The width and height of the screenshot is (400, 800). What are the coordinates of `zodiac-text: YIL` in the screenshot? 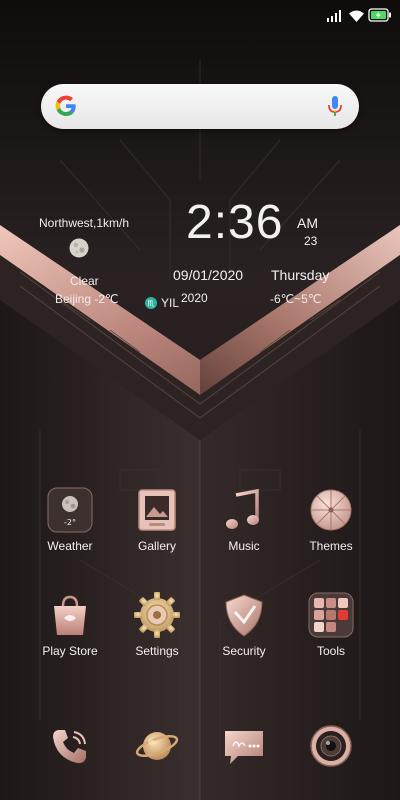 It's located at (170, 303).